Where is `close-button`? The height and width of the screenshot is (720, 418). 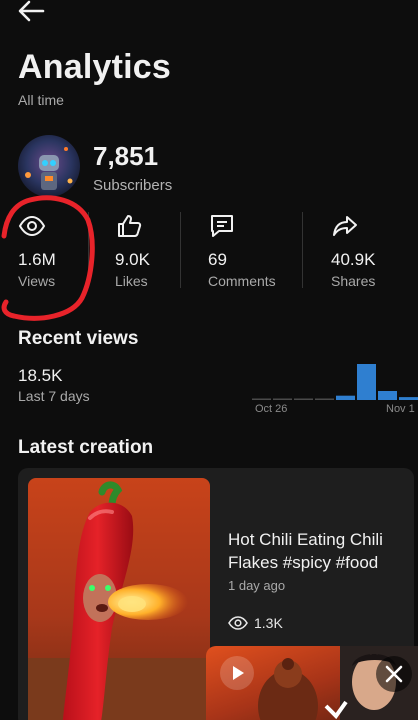
close-button is located at coordinates (394, 674).